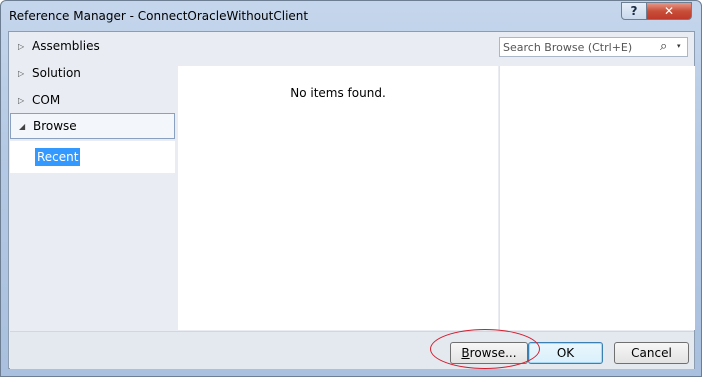 Image resolution: width=702 pixels, height=377 pixels. I want to click on nav-item-solution: ▷ Solution, so click(92, 73).